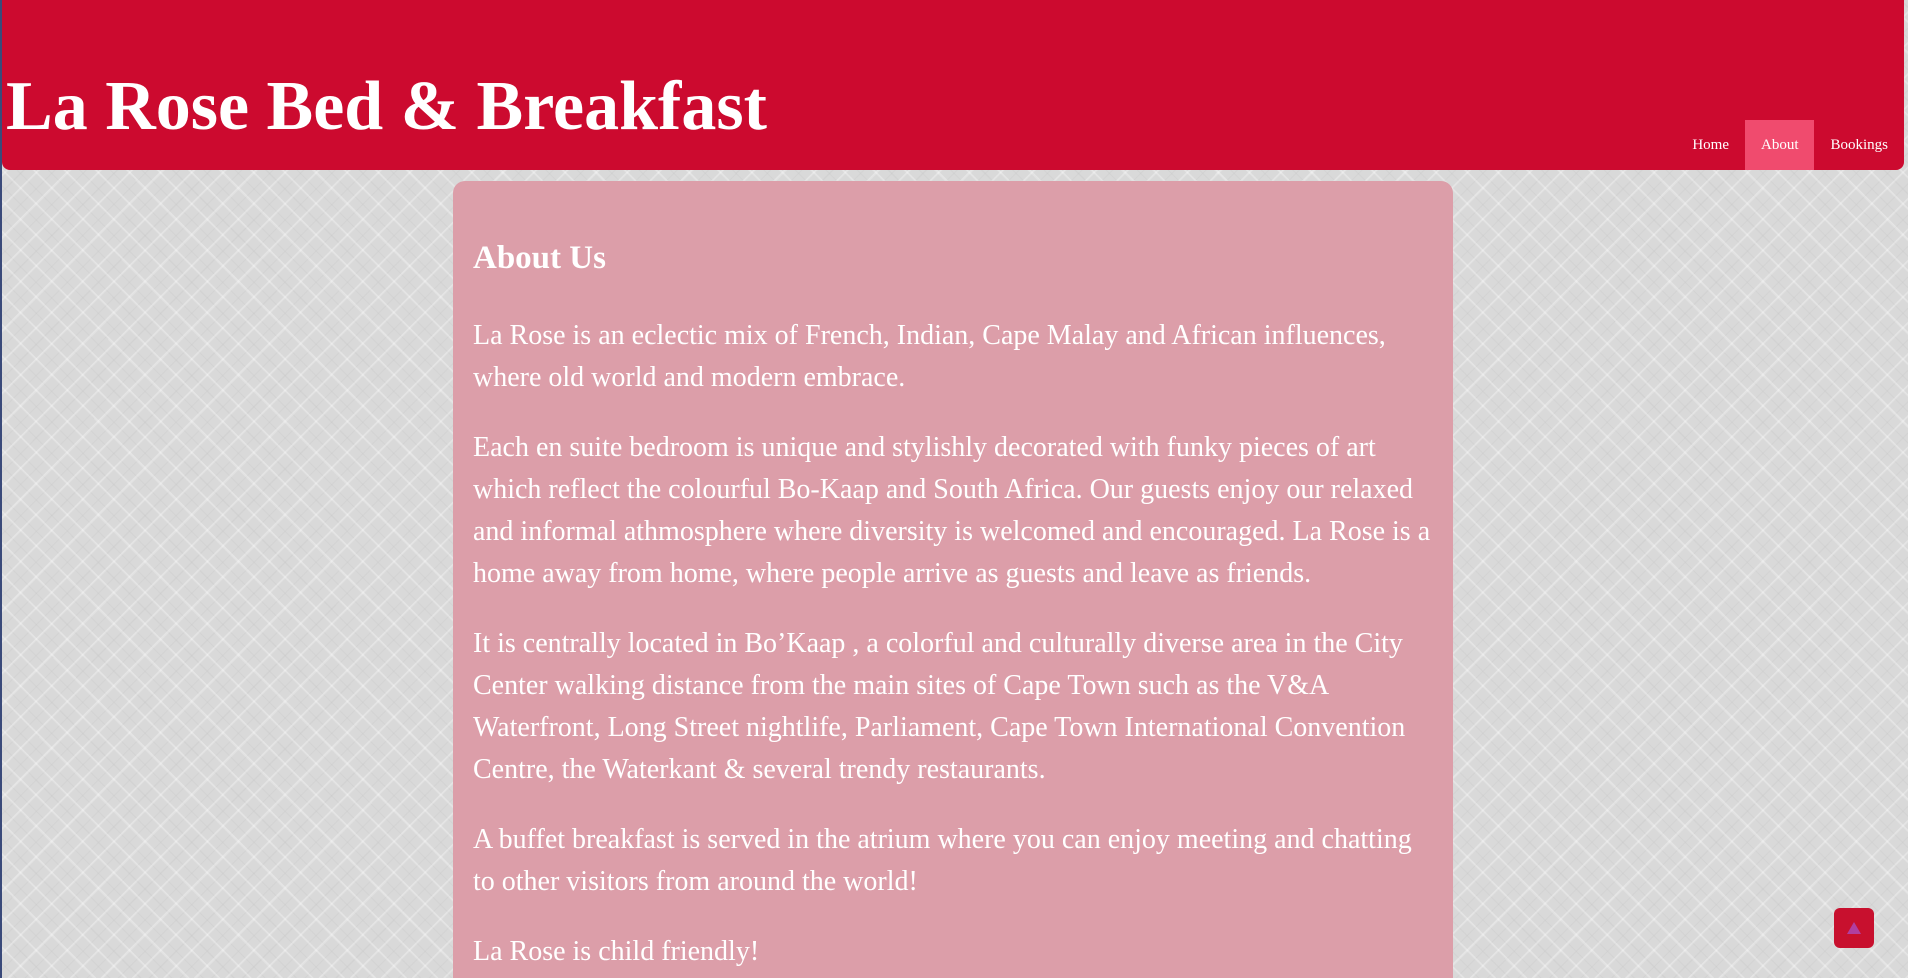  I want to click on nav-about-link: About, so click(1779, 145).